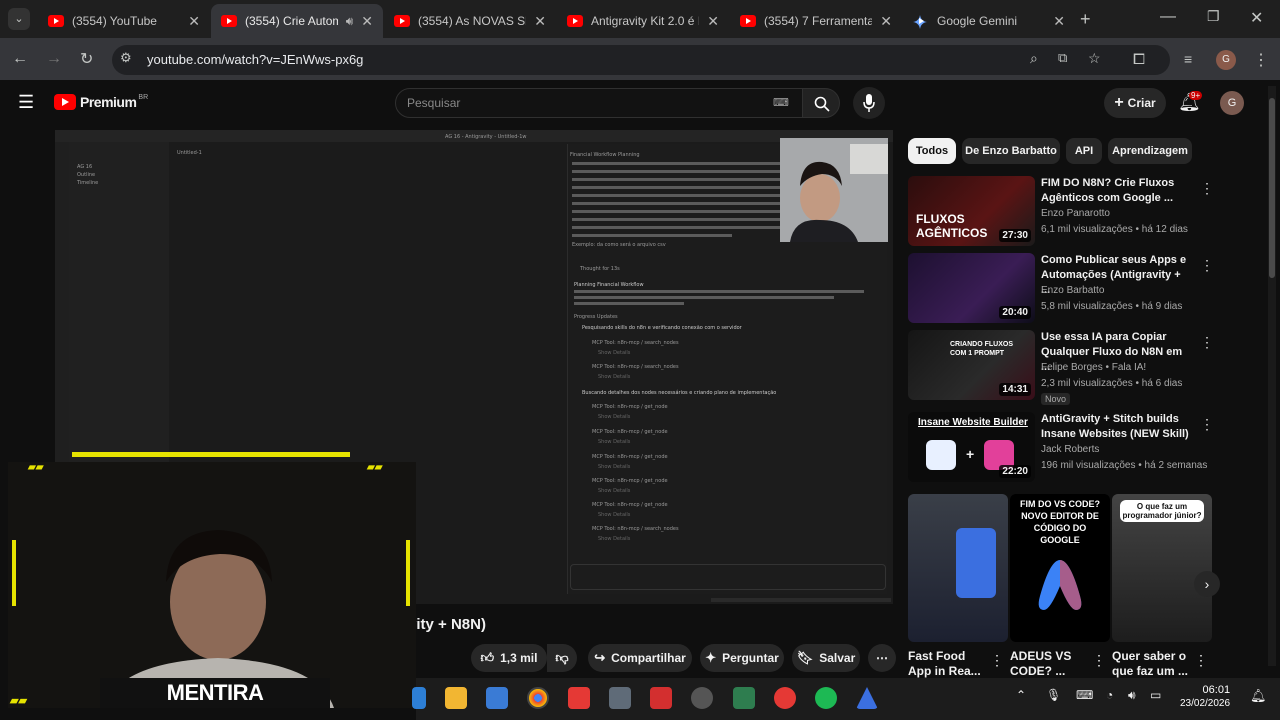  What do you see at coordinates (599, 103) in the screenshot?
I see `search-input: Pesquisar ⌨` at bounding box center [599, 103].